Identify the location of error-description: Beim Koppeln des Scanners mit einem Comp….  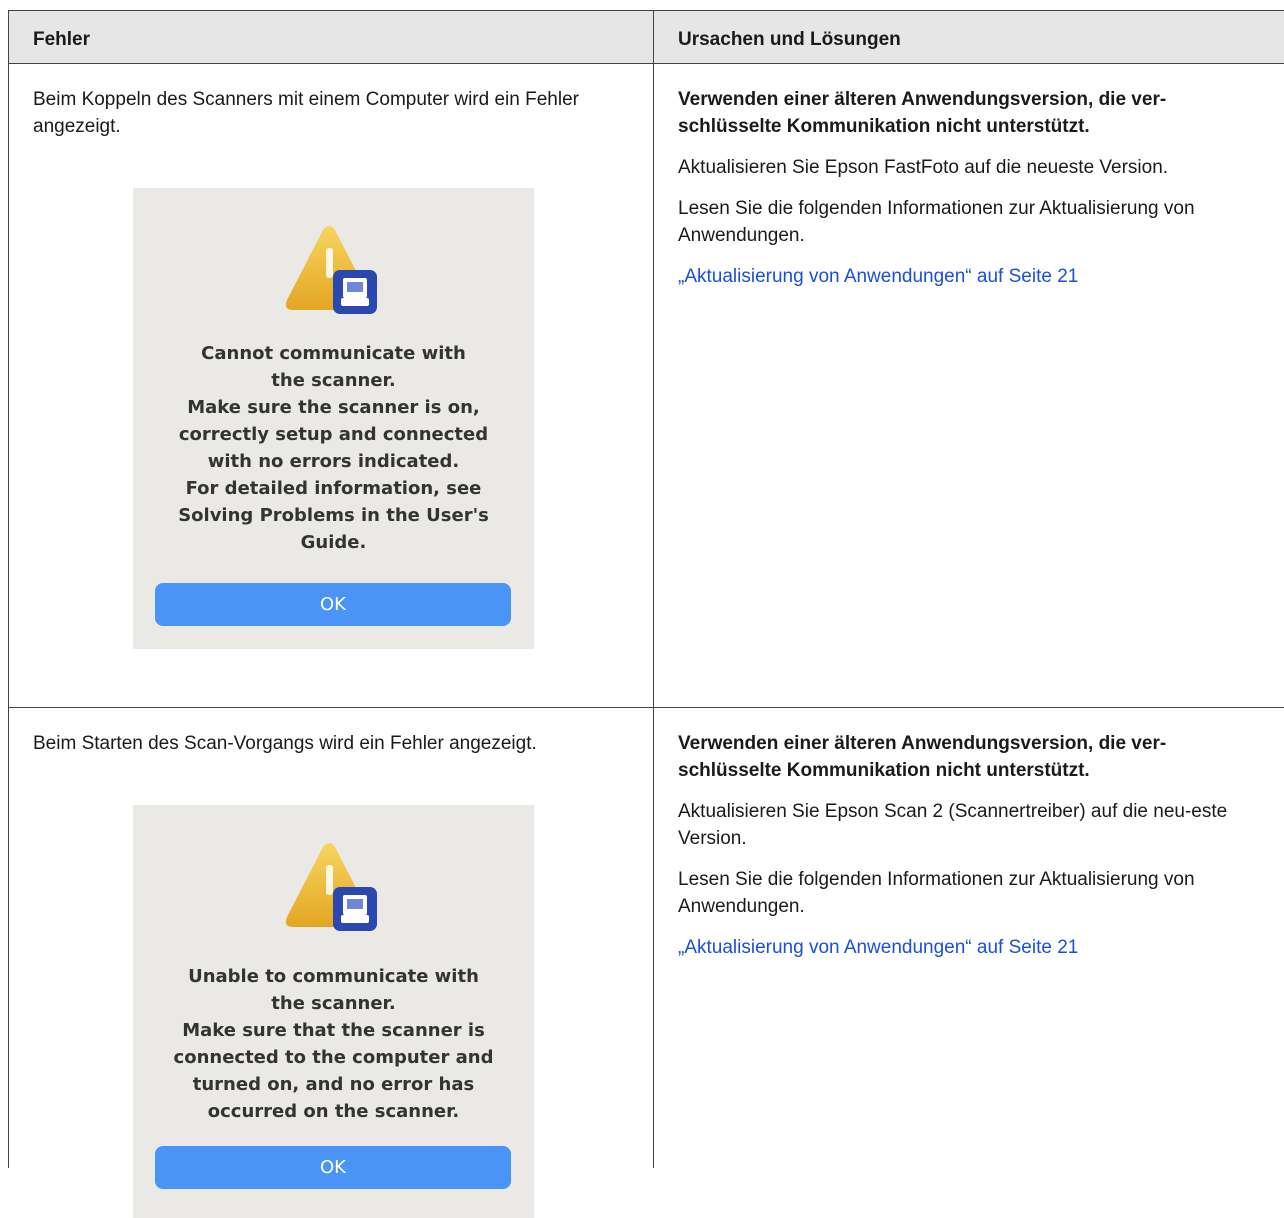
(306, 113).